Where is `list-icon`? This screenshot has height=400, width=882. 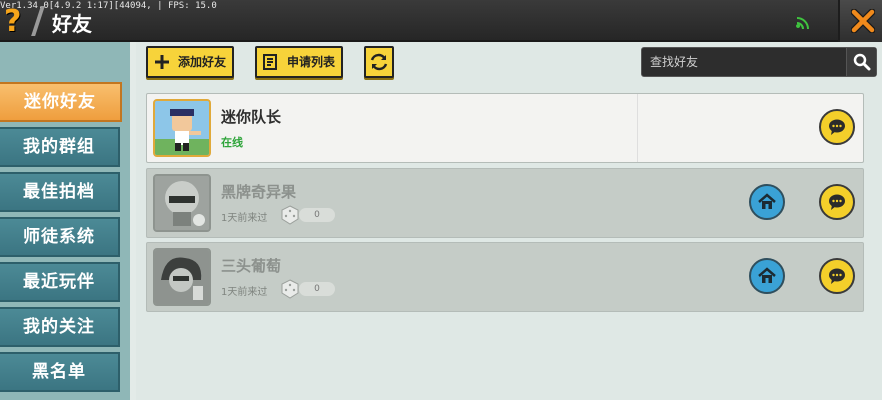 list-icon is located at coordinates (270, 62).